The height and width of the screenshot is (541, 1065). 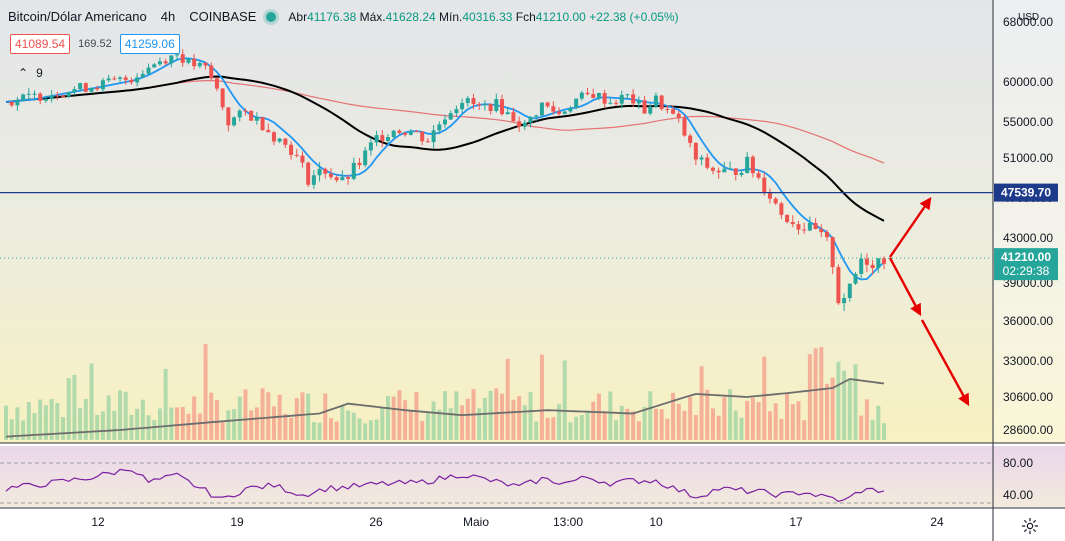 What do you see at coordinates (1028, 82) in the screenshot?
I see `price-tick-label: 60000.00` at bounding box center [1028, 82].